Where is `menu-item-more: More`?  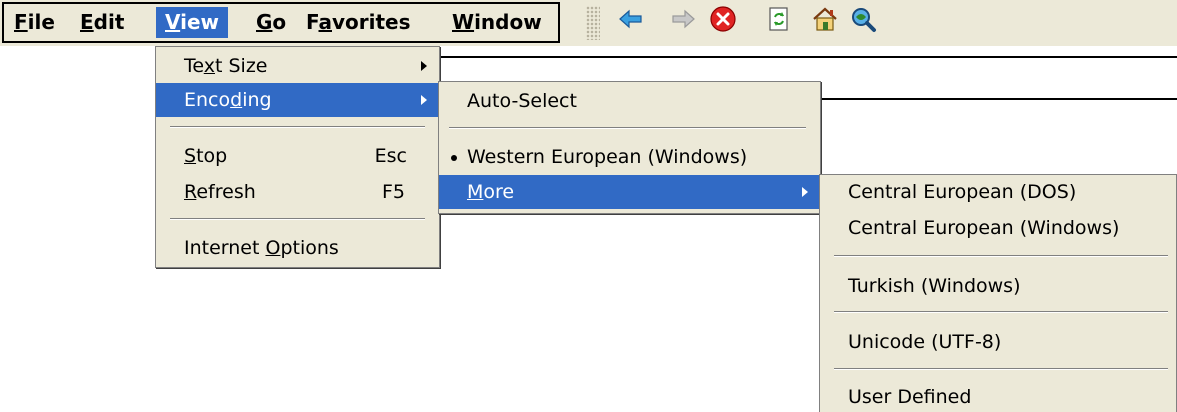
menu-item-more: More is located at coordinates (629, 192).